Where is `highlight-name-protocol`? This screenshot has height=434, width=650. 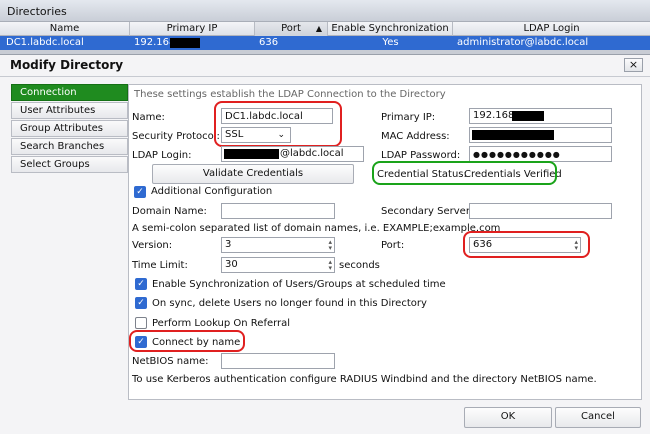
highlight-name-protocol is located at coordinates (278, 124).